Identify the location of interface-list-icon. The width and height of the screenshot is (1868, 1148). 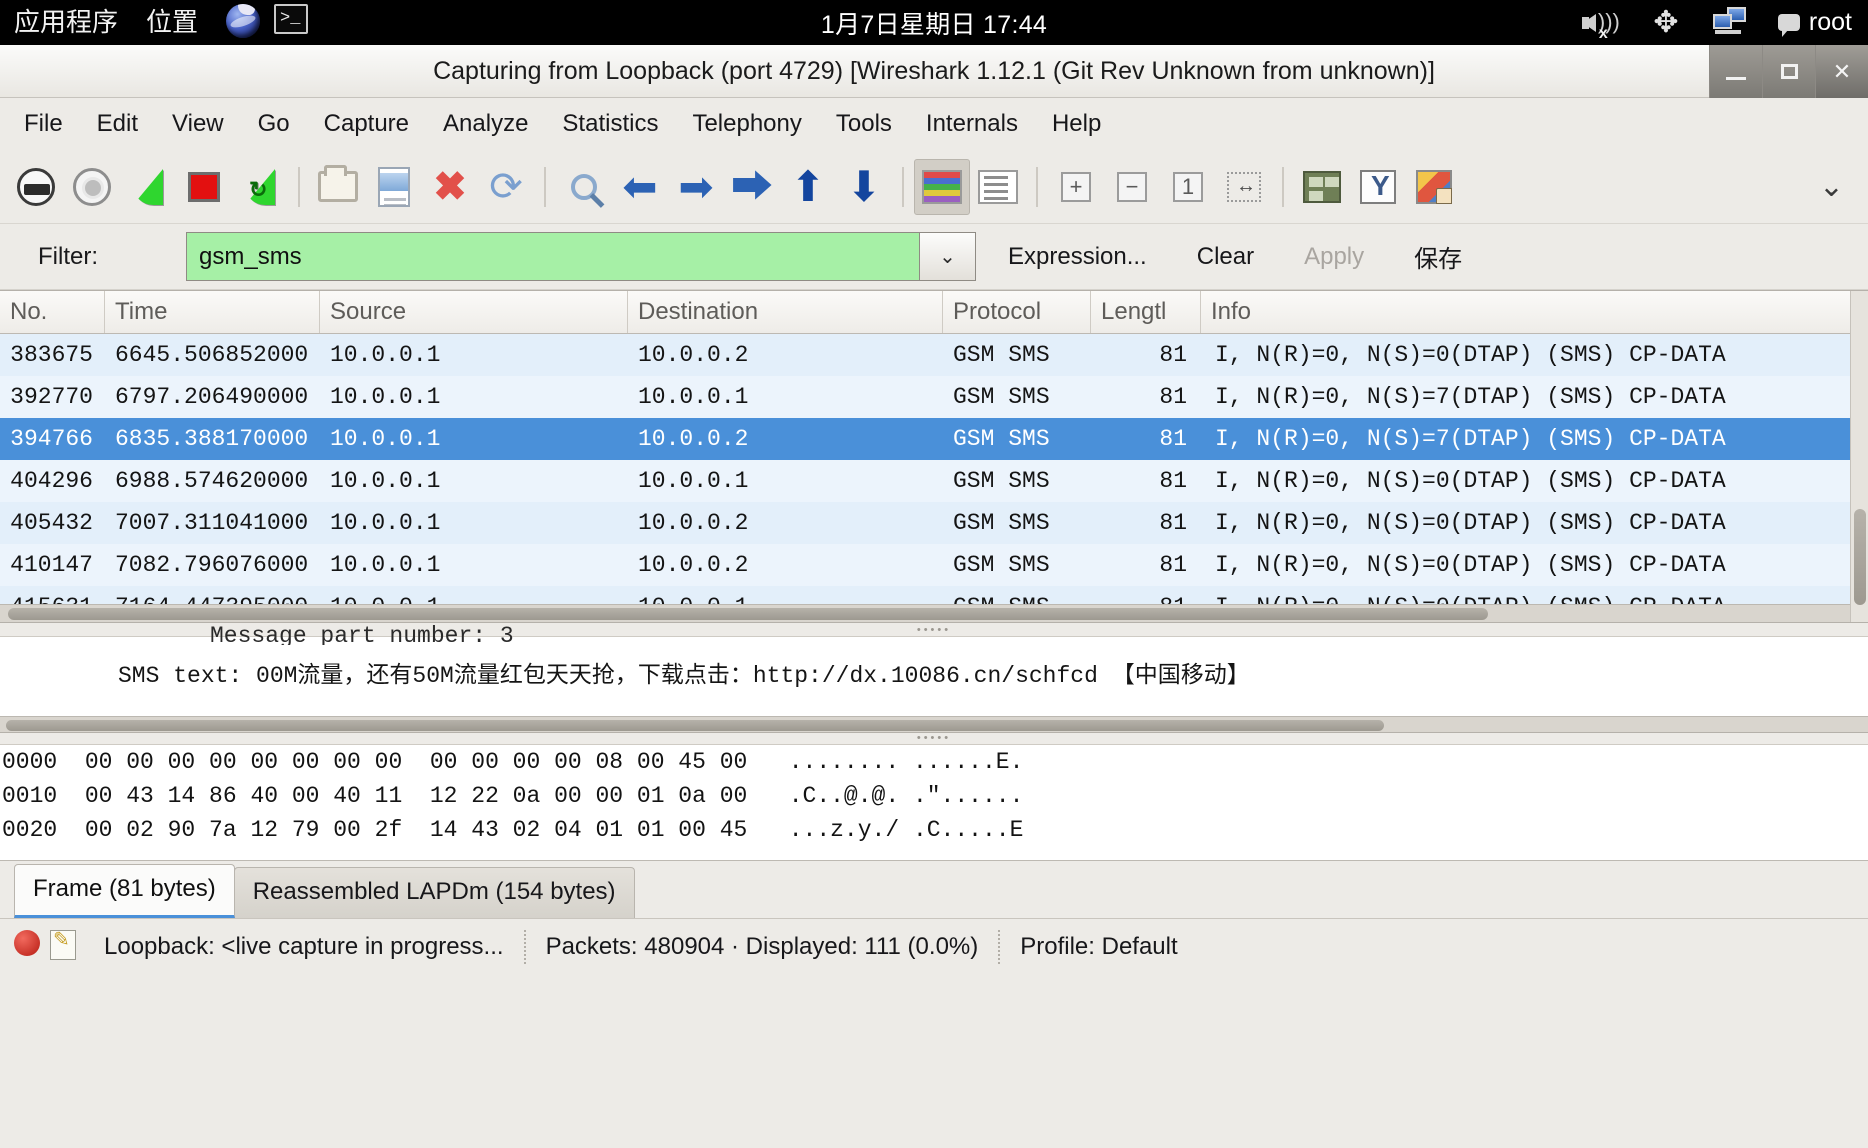
(36, 186).